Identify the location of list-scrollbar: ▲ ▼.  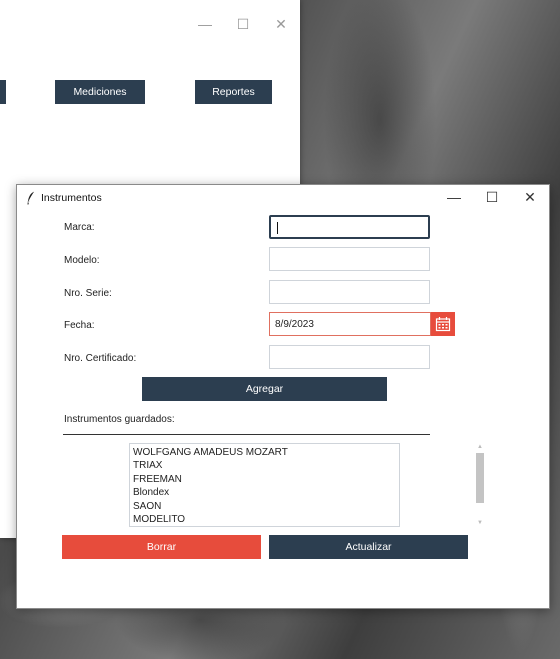
(480, 485).